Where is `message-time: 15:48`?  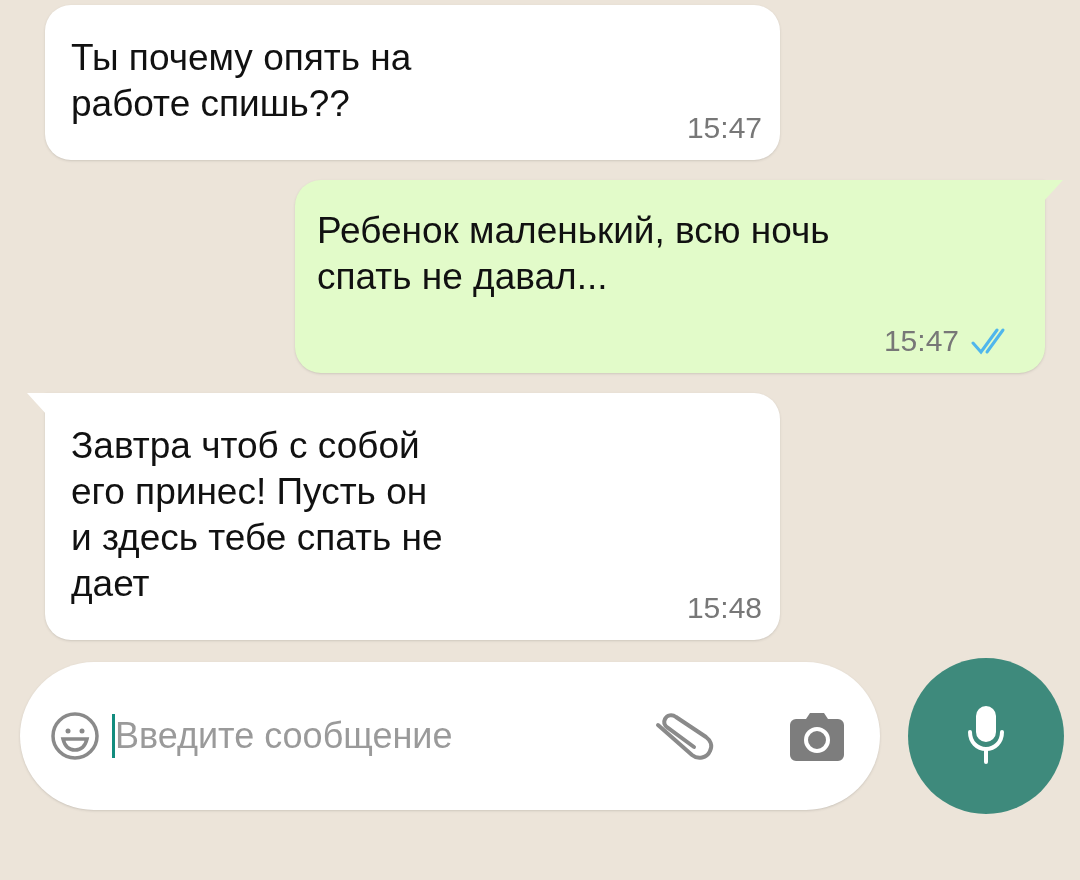 message-time: 15:48 is located at coordinates (724, 608).